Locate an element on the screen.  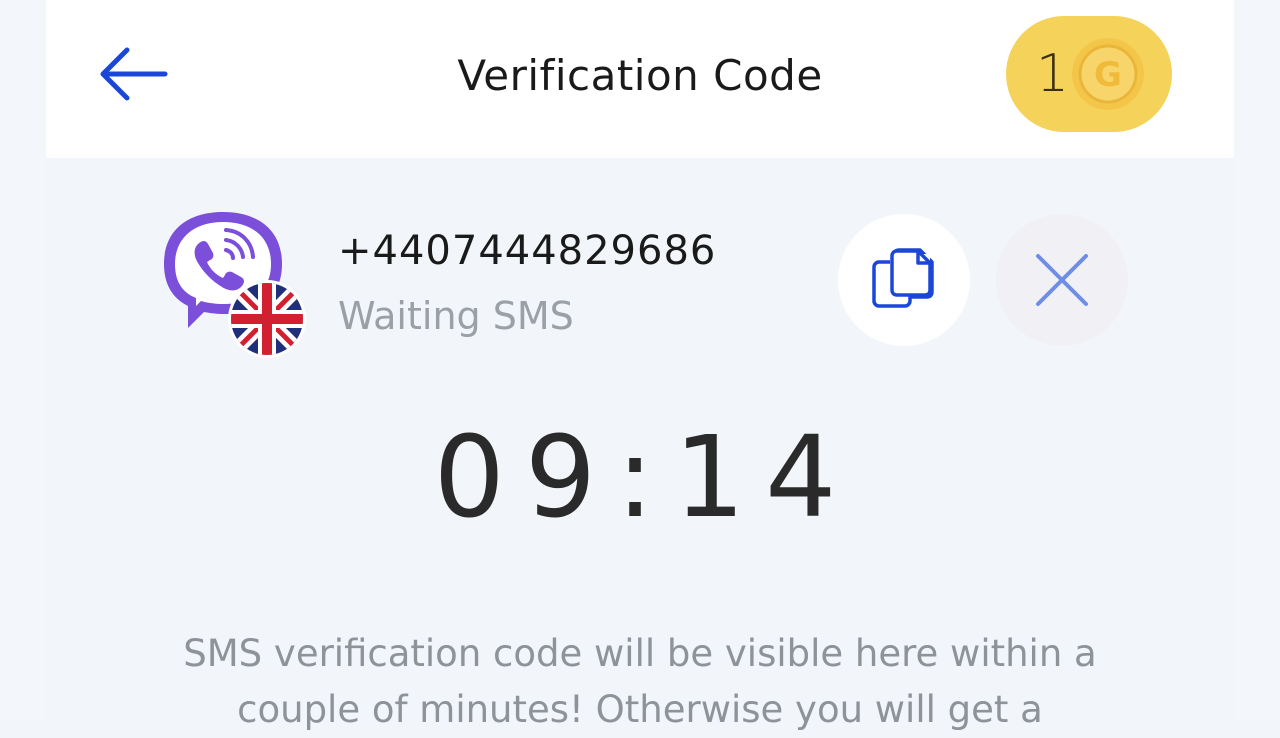
right-margin is located at coordinates (1257, 360).